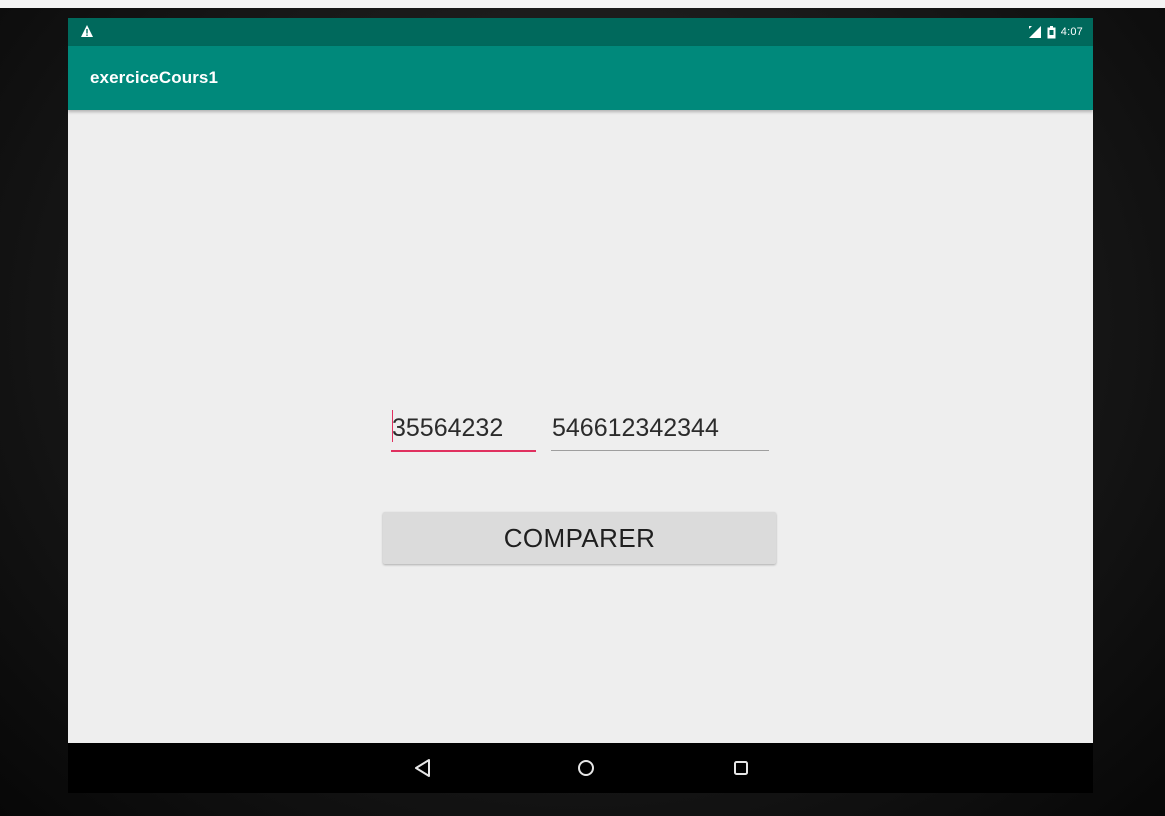 The image size is (1165, 816). Describe the element at coordinates (586, 768) in the screenshot. I see `home-icon` at that location.